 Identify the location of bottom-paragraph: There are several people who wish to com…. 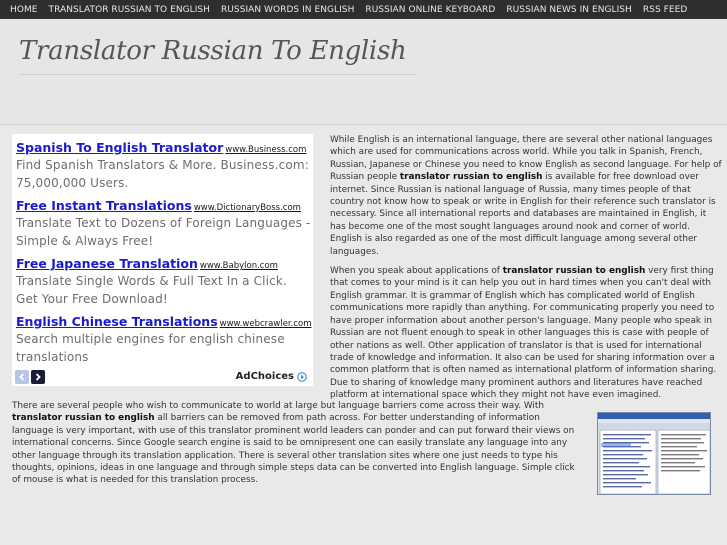
(297, 443).